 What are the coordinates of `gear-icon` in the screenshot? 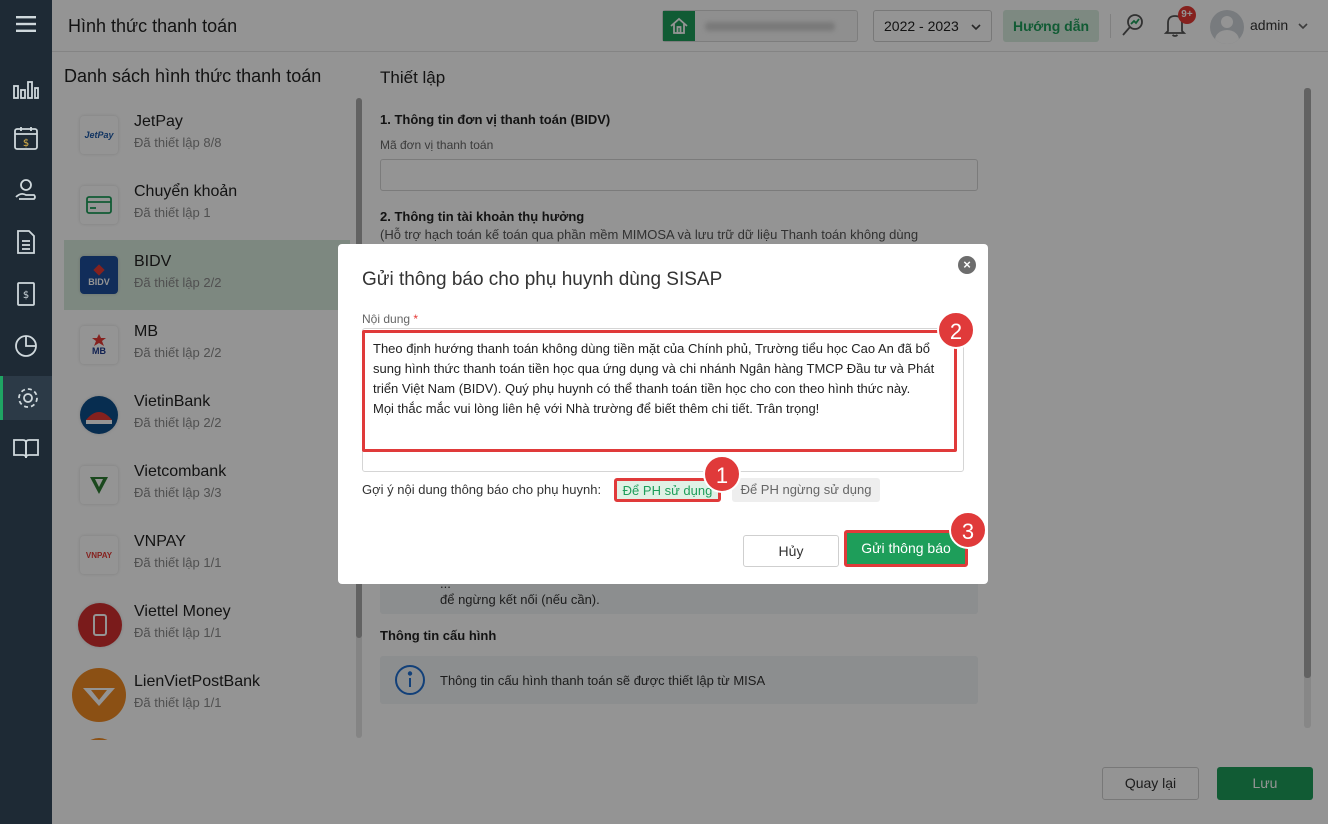 It's located at (26, 398).